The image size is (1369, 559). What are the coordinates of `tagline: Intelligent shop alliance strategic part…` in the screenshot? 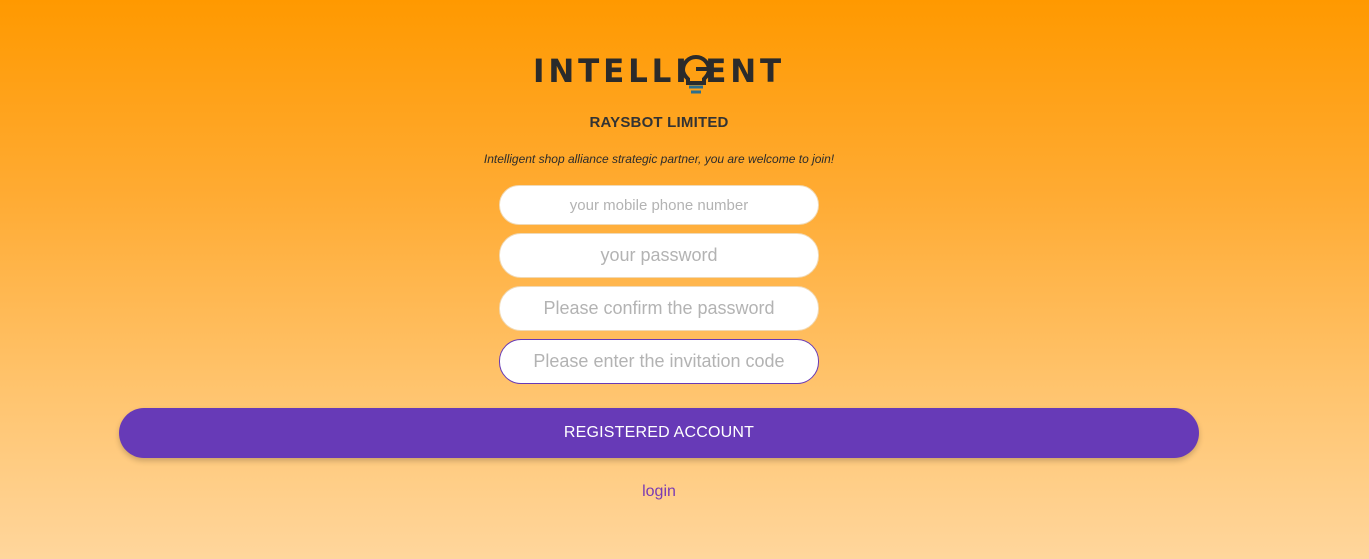 It's located at (659, 159).